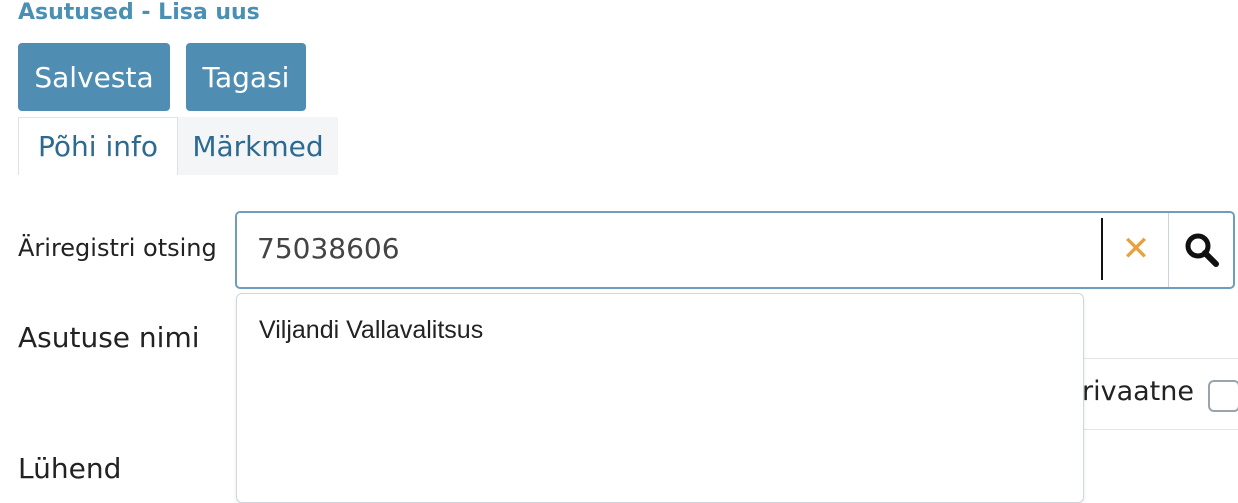  What do you see at coordinates (1136, 249) in the screenshot?
I see `close-icon: ✕` at bounding box center [1136, 249].